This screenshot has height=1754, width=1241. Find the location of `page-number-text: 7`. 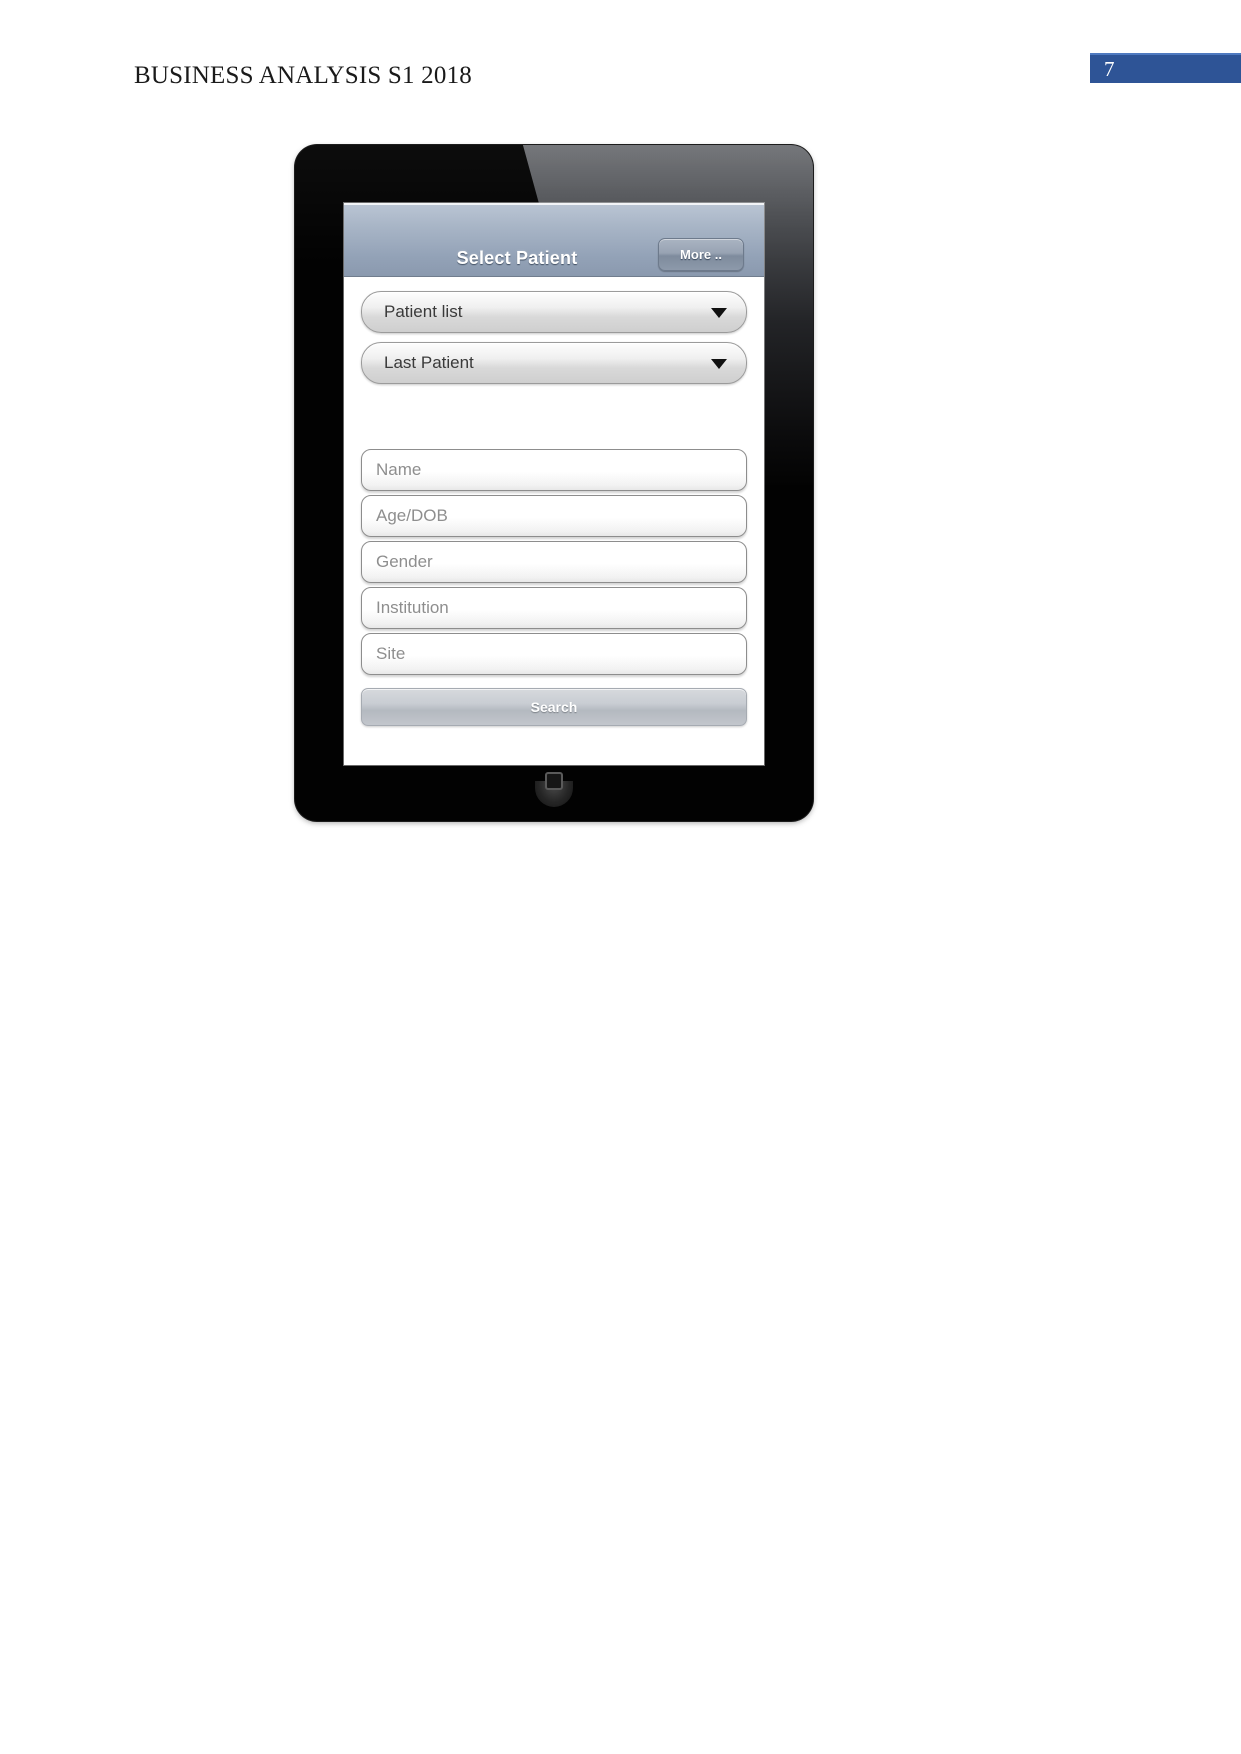

page-number-text: 7 is located at coordinates (1109, 69).